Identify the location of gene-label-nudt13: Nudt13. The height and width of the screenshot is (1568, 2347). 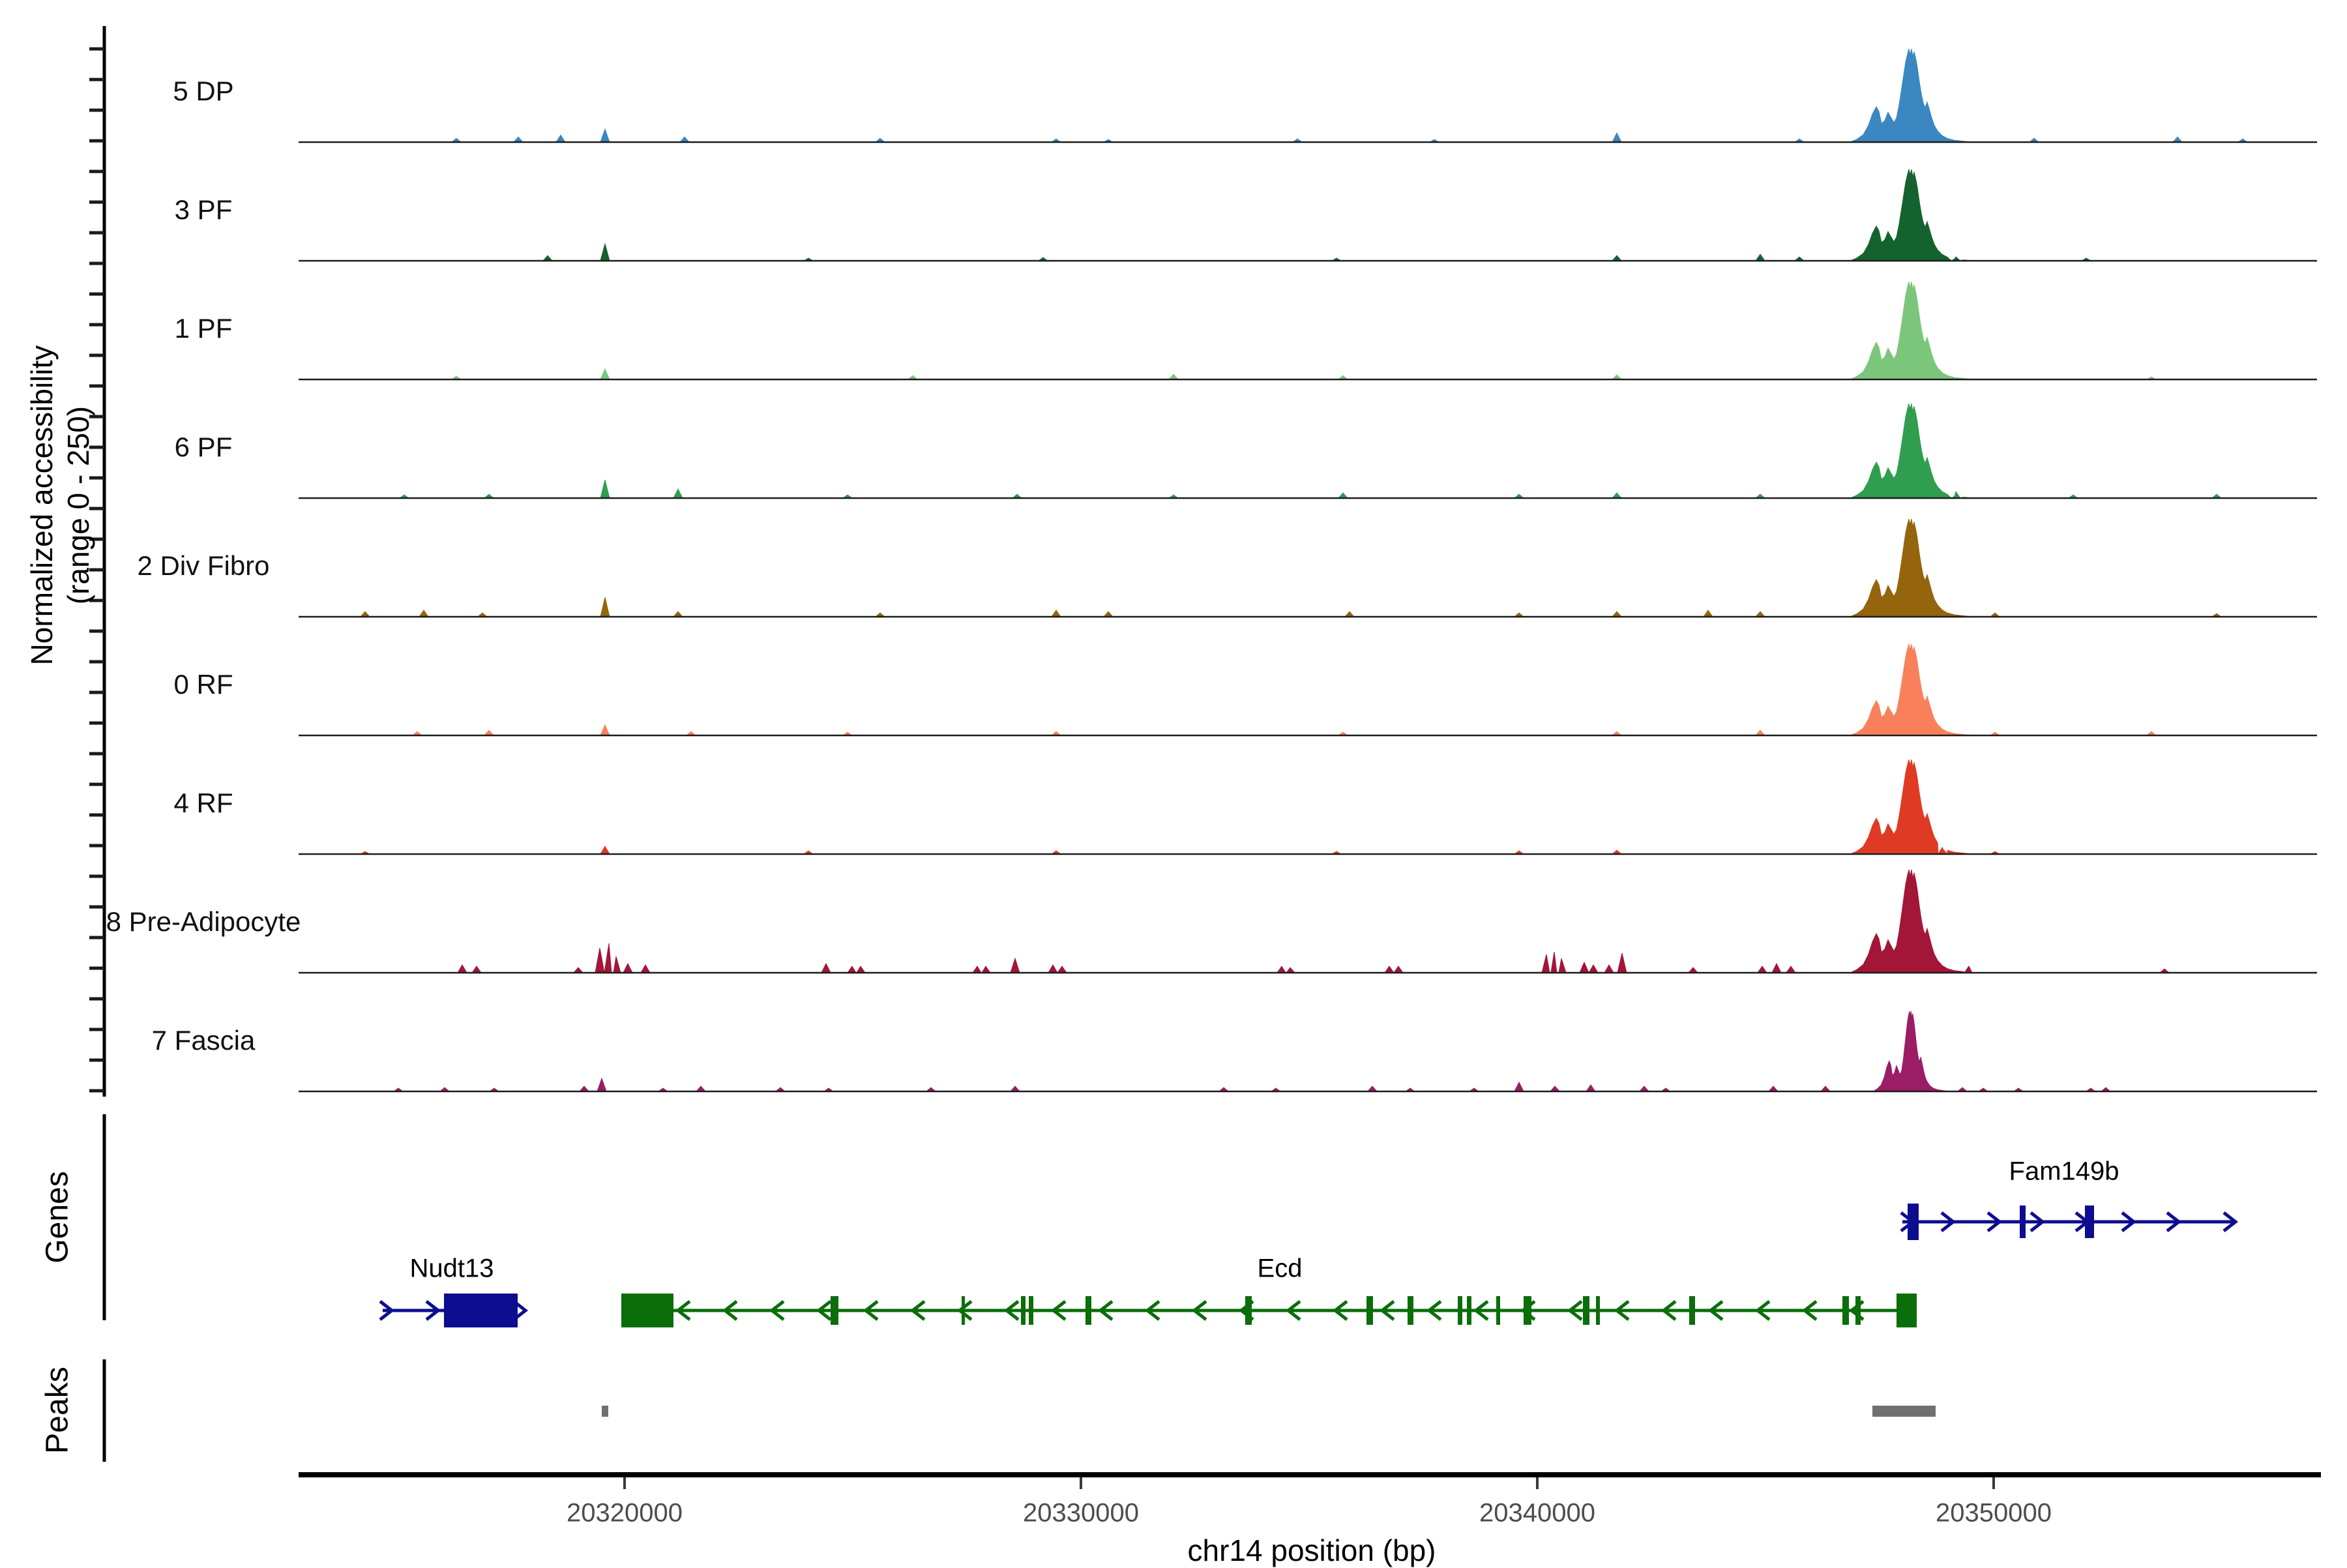
(451, 1269).